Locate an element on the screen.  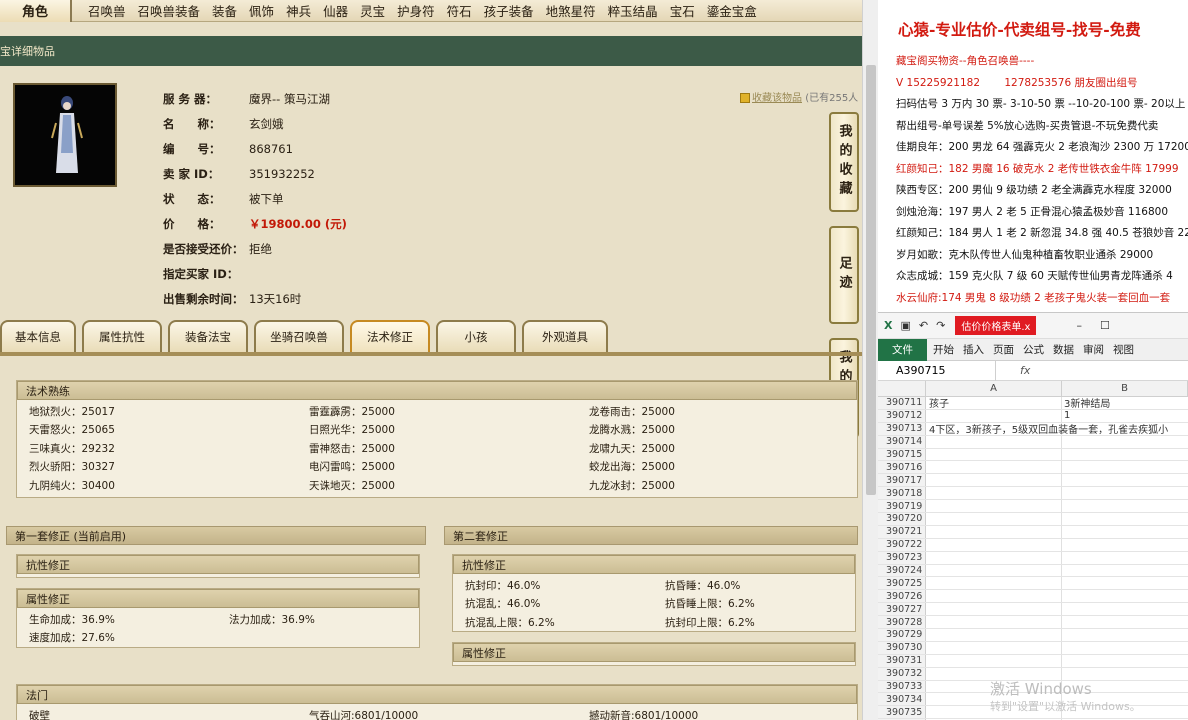
nav-tab: 佩饰 is located at coordinates (261, 10).